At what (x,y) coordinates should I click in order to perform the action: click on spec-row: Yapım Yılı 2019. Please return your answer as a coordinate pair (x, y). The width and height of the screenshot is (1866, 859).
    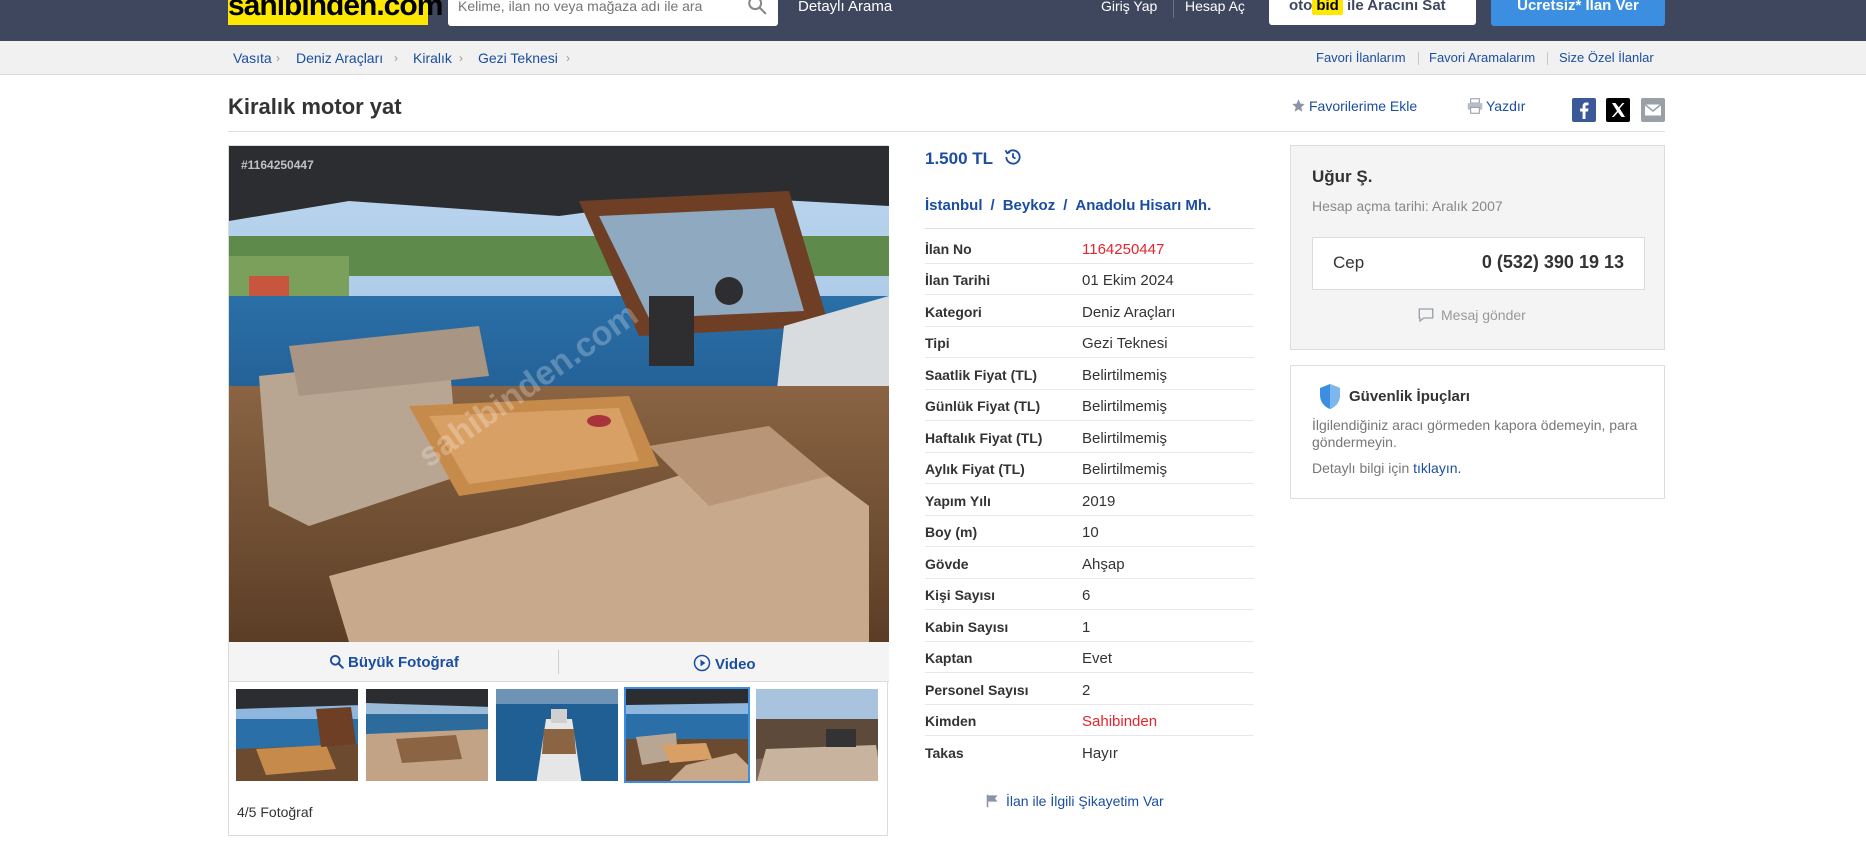
    Looking at the image, I should click on (1089, 500).